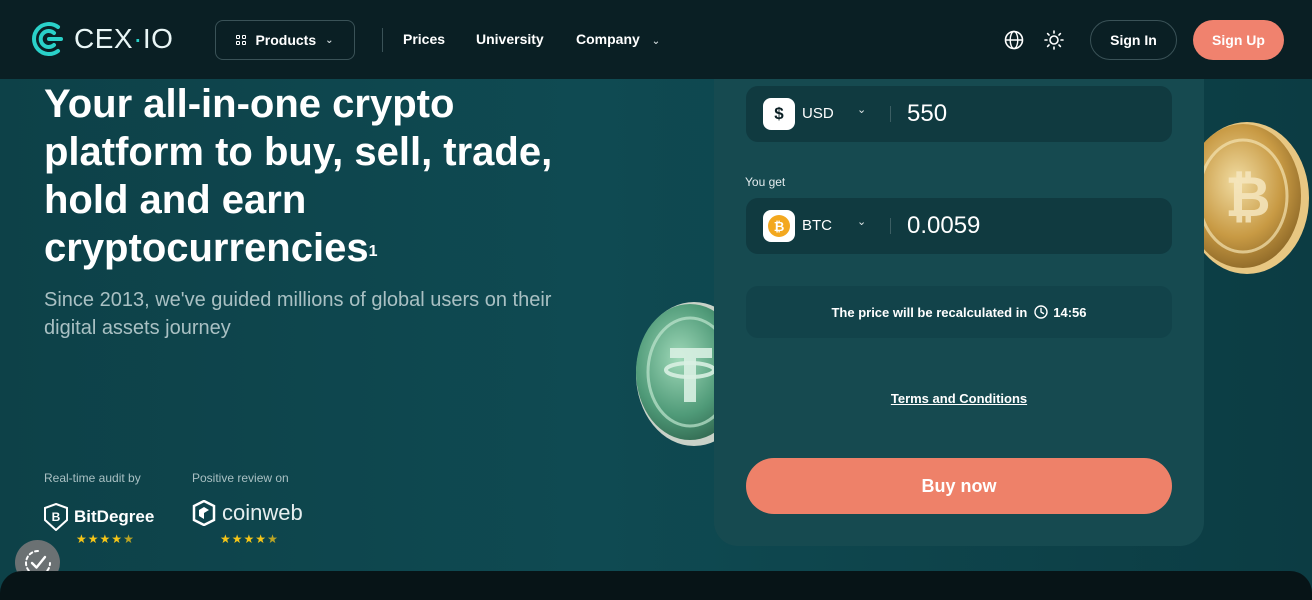  What do you see at coordinates (817, 225) in the screenshot?
I see `get-currency-select: BTC` at bounding box center [817, 225].